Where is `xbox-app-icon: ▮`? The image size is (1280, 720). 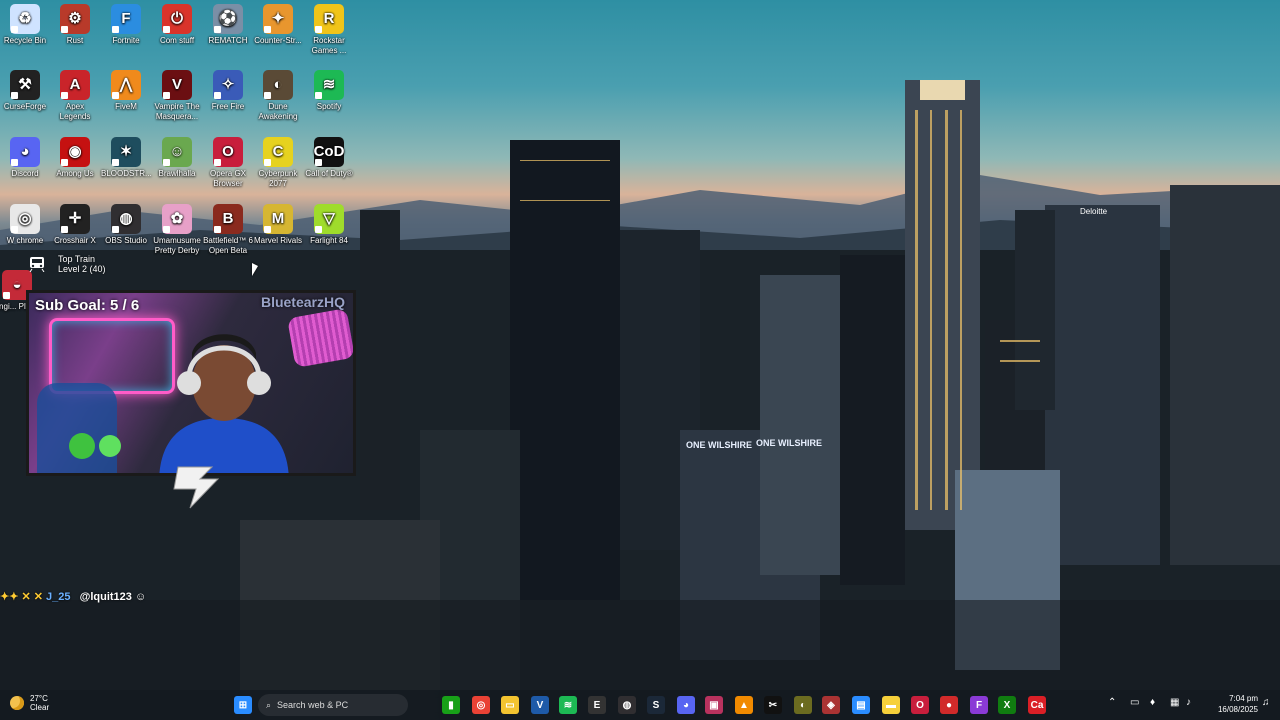 xbox-app-icon: ▮ is located at coordinates (451, 705).